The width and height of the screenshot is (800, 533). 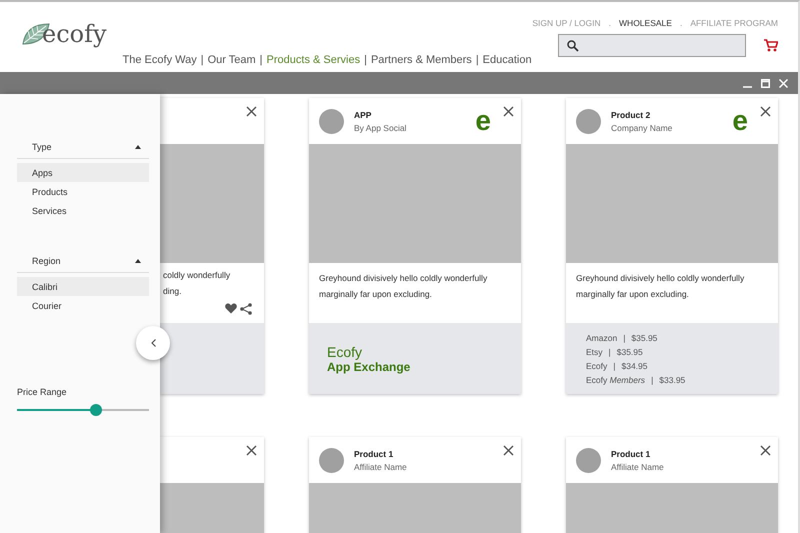 What do you see at coordinates (631, 115) in the screenshot?
I see `card-title: Product 2` at bounding box center [631, 115].